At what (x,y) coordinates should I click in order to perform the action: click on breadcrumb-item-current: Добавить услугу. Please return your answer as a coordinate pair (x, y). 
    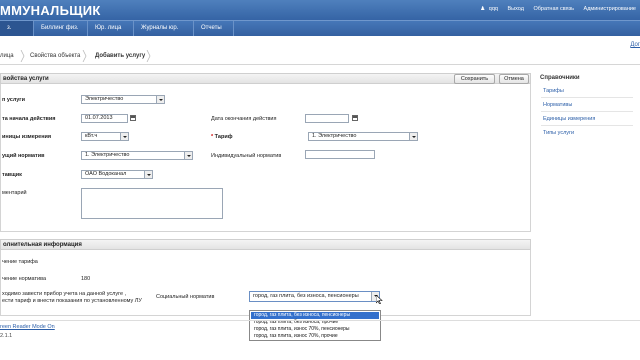
    Looking at the image, I should click on (120, 56).